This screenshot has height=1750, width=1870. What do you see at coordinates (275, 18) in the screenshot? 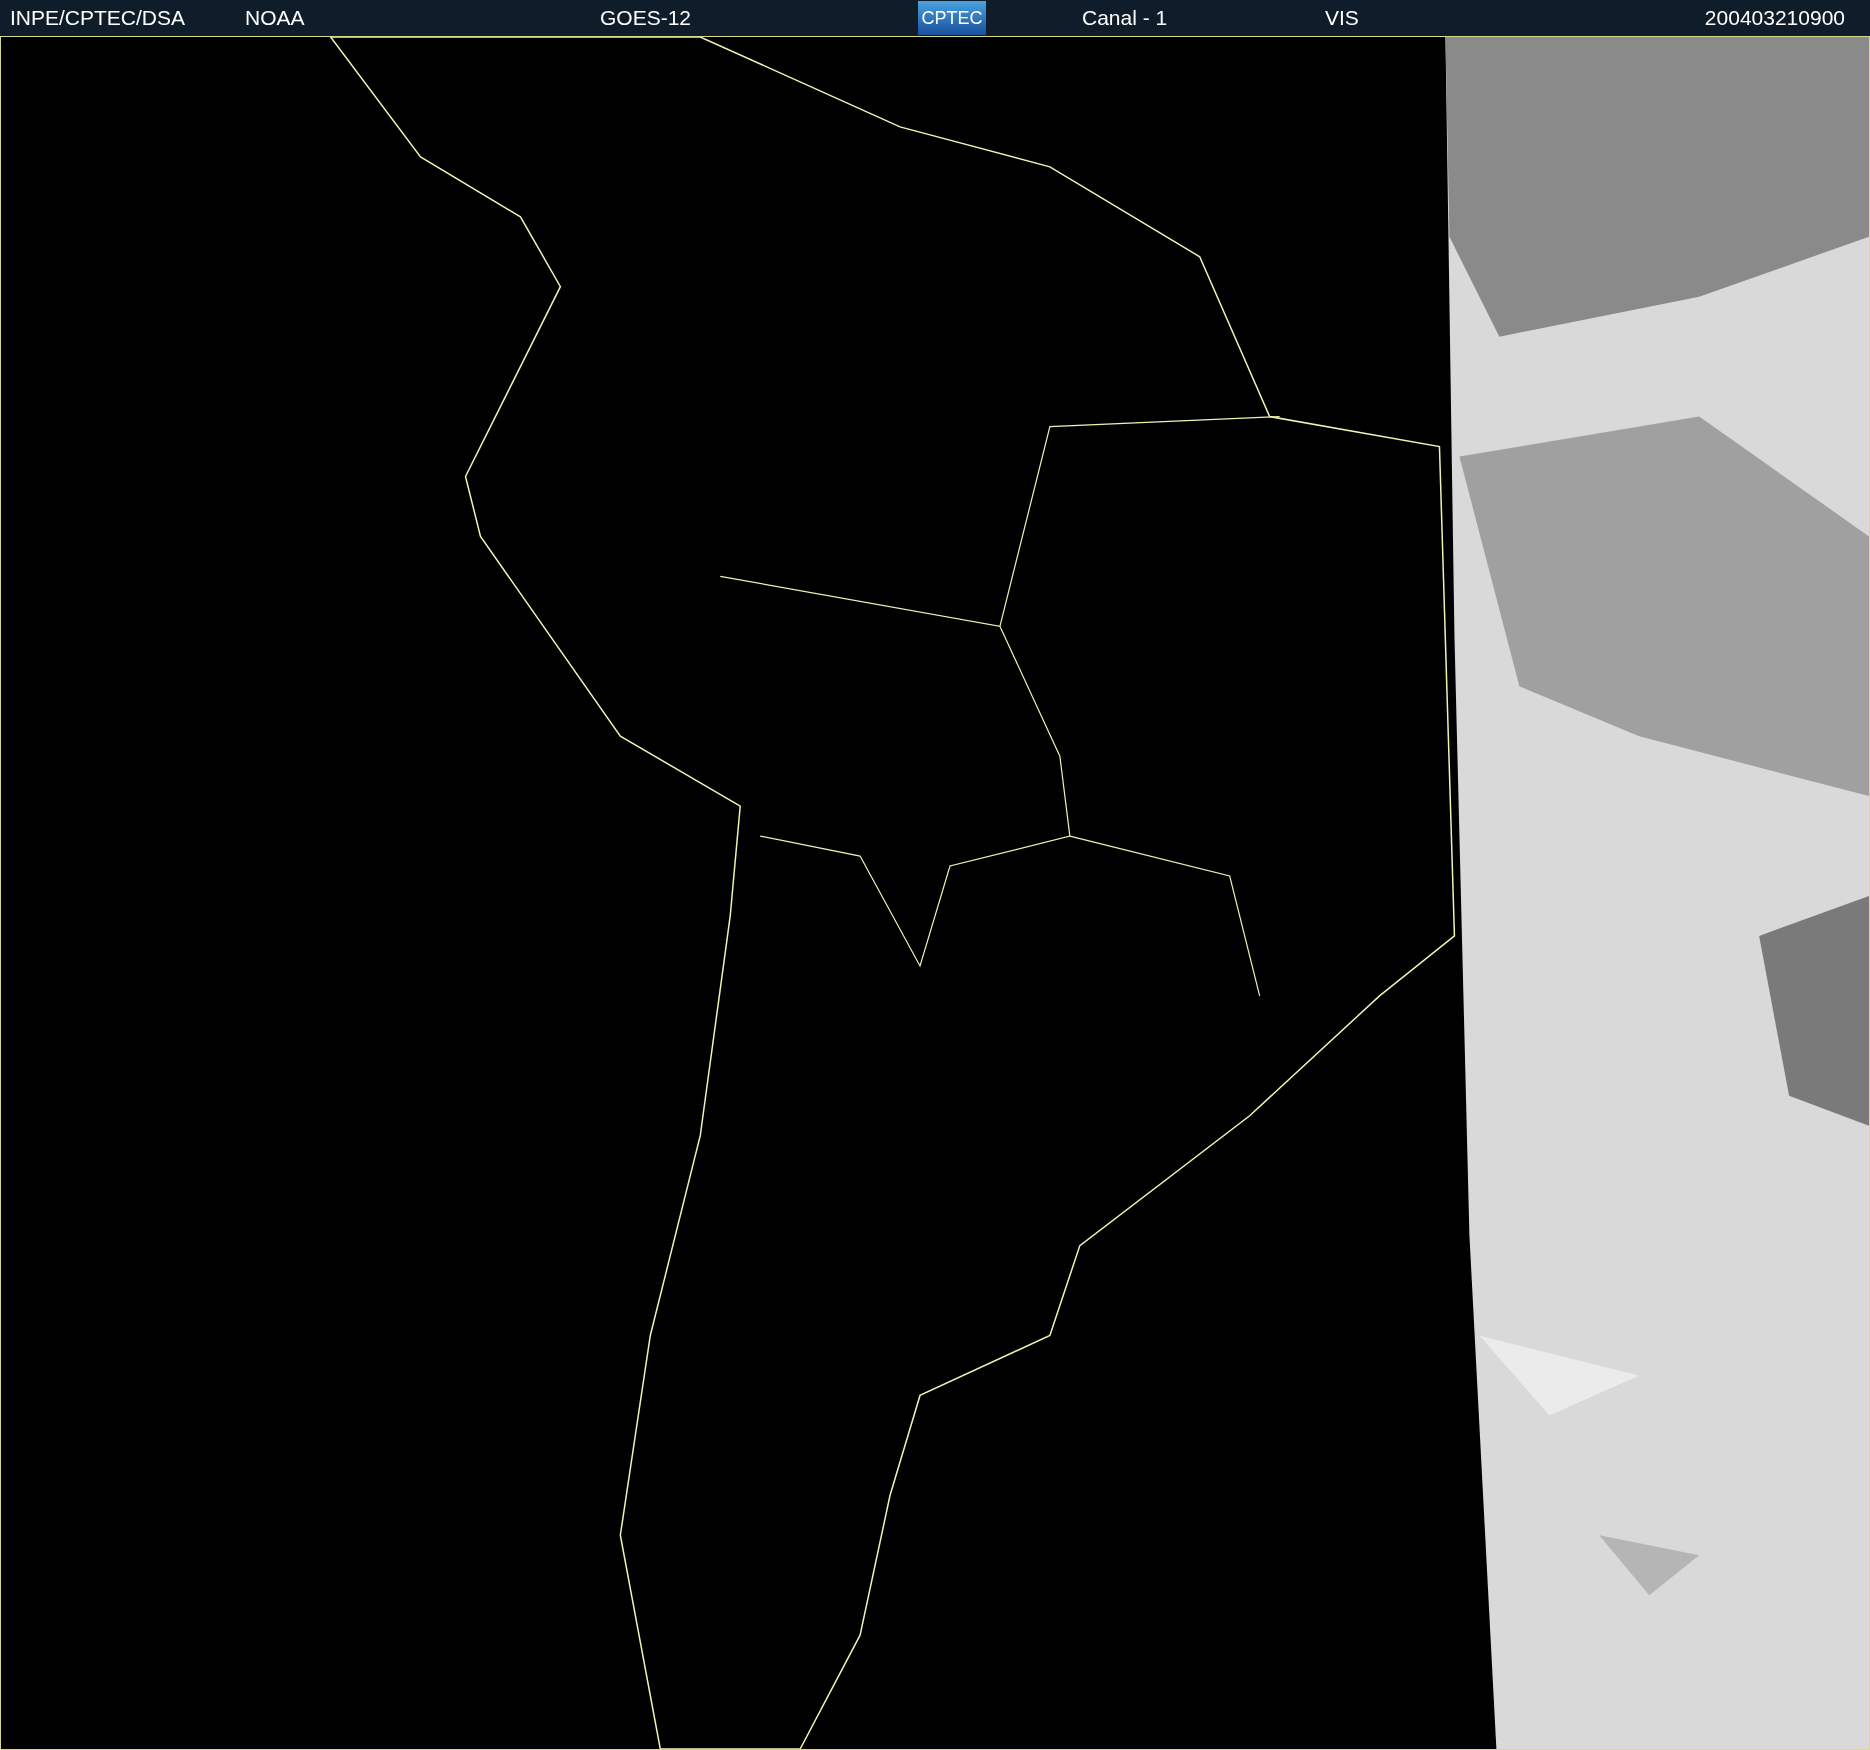
I see `agency-label: NOAA` at bounding box center [275, 18].